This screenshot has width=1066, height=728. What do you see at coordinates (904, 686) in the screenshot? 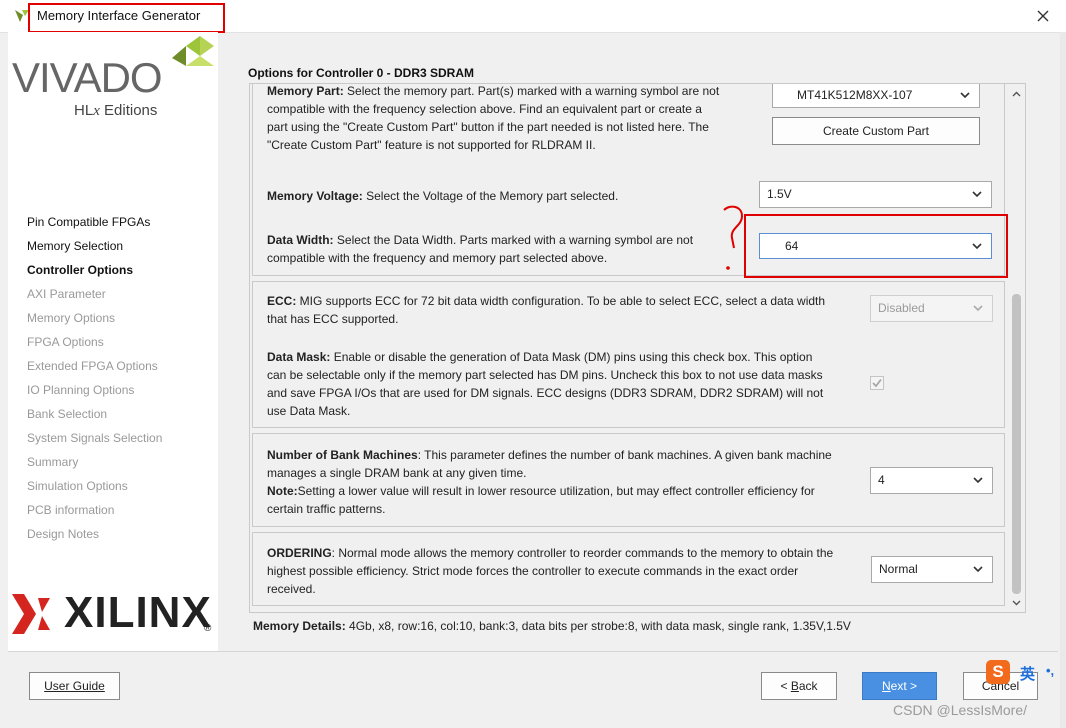
I see `next-rest: ext >` at bounding box center [904, 686].